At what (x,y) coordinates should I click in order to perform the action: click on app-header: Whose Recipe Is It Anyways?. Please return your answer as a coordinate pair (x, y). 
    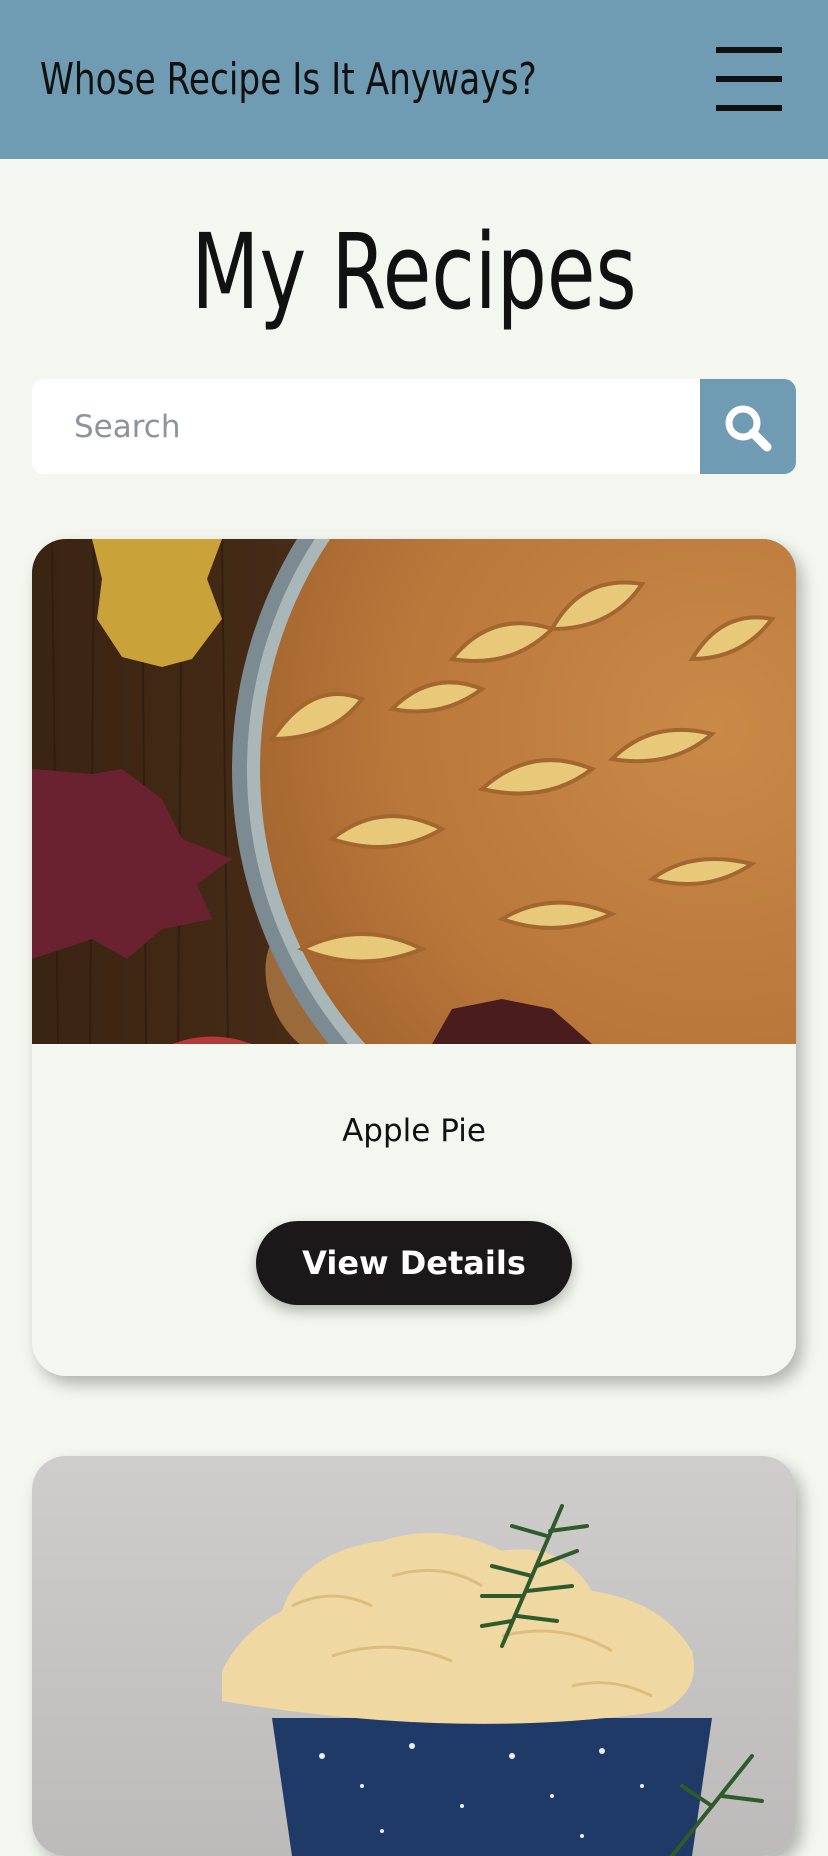
    Looking at the image, I should click on (414, 79).